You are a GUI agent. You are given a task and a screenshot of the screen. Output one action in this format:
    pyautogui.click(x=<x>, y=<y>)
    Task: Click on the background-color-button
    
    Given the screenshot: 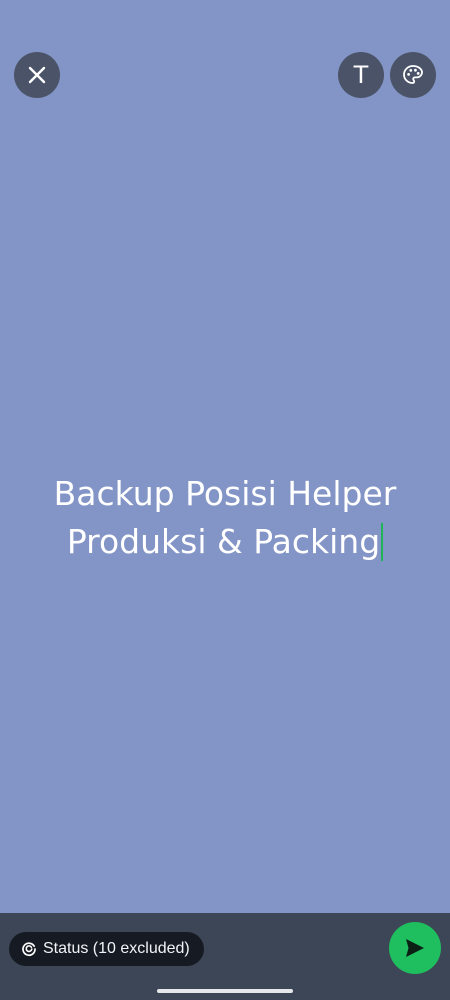 What is the action you would take?
    pyautogui.click(x=413, y=75)
    